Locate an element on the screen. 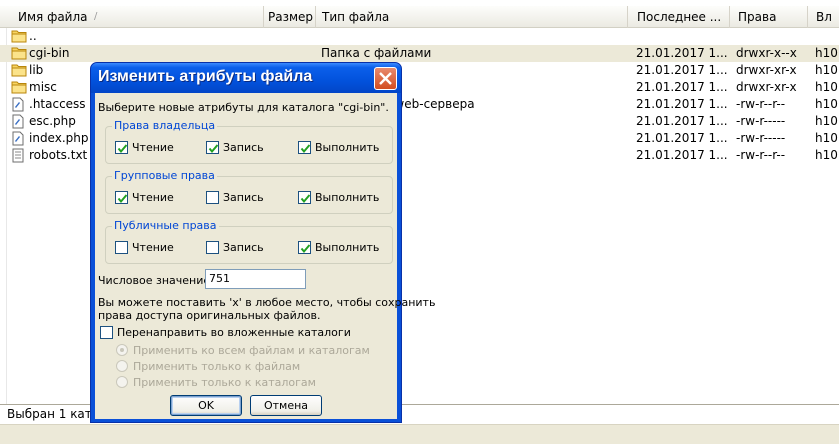 Image resolution: width=839 pixels, height=444 pixels. radio-option-label: Применить ко всем файлам и каталогам is located at coordinates (251, 350).